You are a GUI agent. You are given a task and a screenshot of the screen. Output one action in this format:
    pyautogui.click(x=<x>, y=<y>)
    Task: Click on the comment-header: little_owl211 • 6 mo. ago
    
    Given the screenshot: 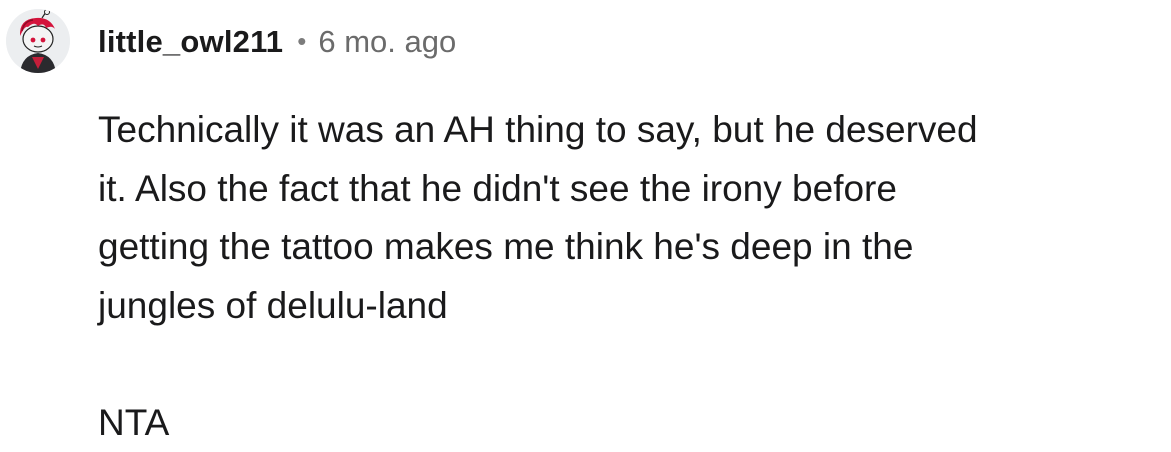 What is the action you would take?
    pyautogui.click(x=277, y=42)
    